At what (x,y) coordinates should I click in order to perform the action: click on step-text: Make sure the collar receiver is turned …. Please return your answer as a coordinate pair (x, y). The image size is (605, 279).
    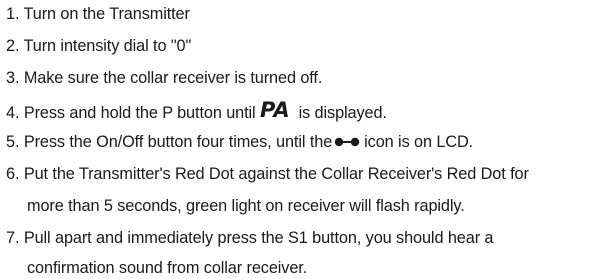
    Looking at the image, I should click on (173, 78).